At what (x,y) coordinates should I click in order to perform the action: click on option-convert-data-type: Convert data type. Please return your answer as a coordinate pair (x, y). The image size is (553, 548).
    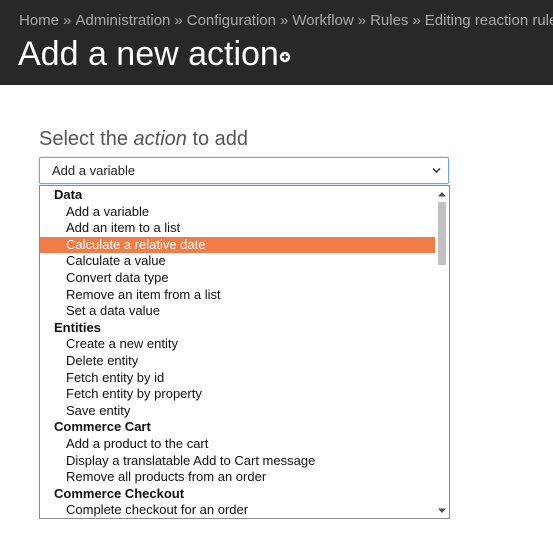
    Looking at the image, I should click on (238, 278).